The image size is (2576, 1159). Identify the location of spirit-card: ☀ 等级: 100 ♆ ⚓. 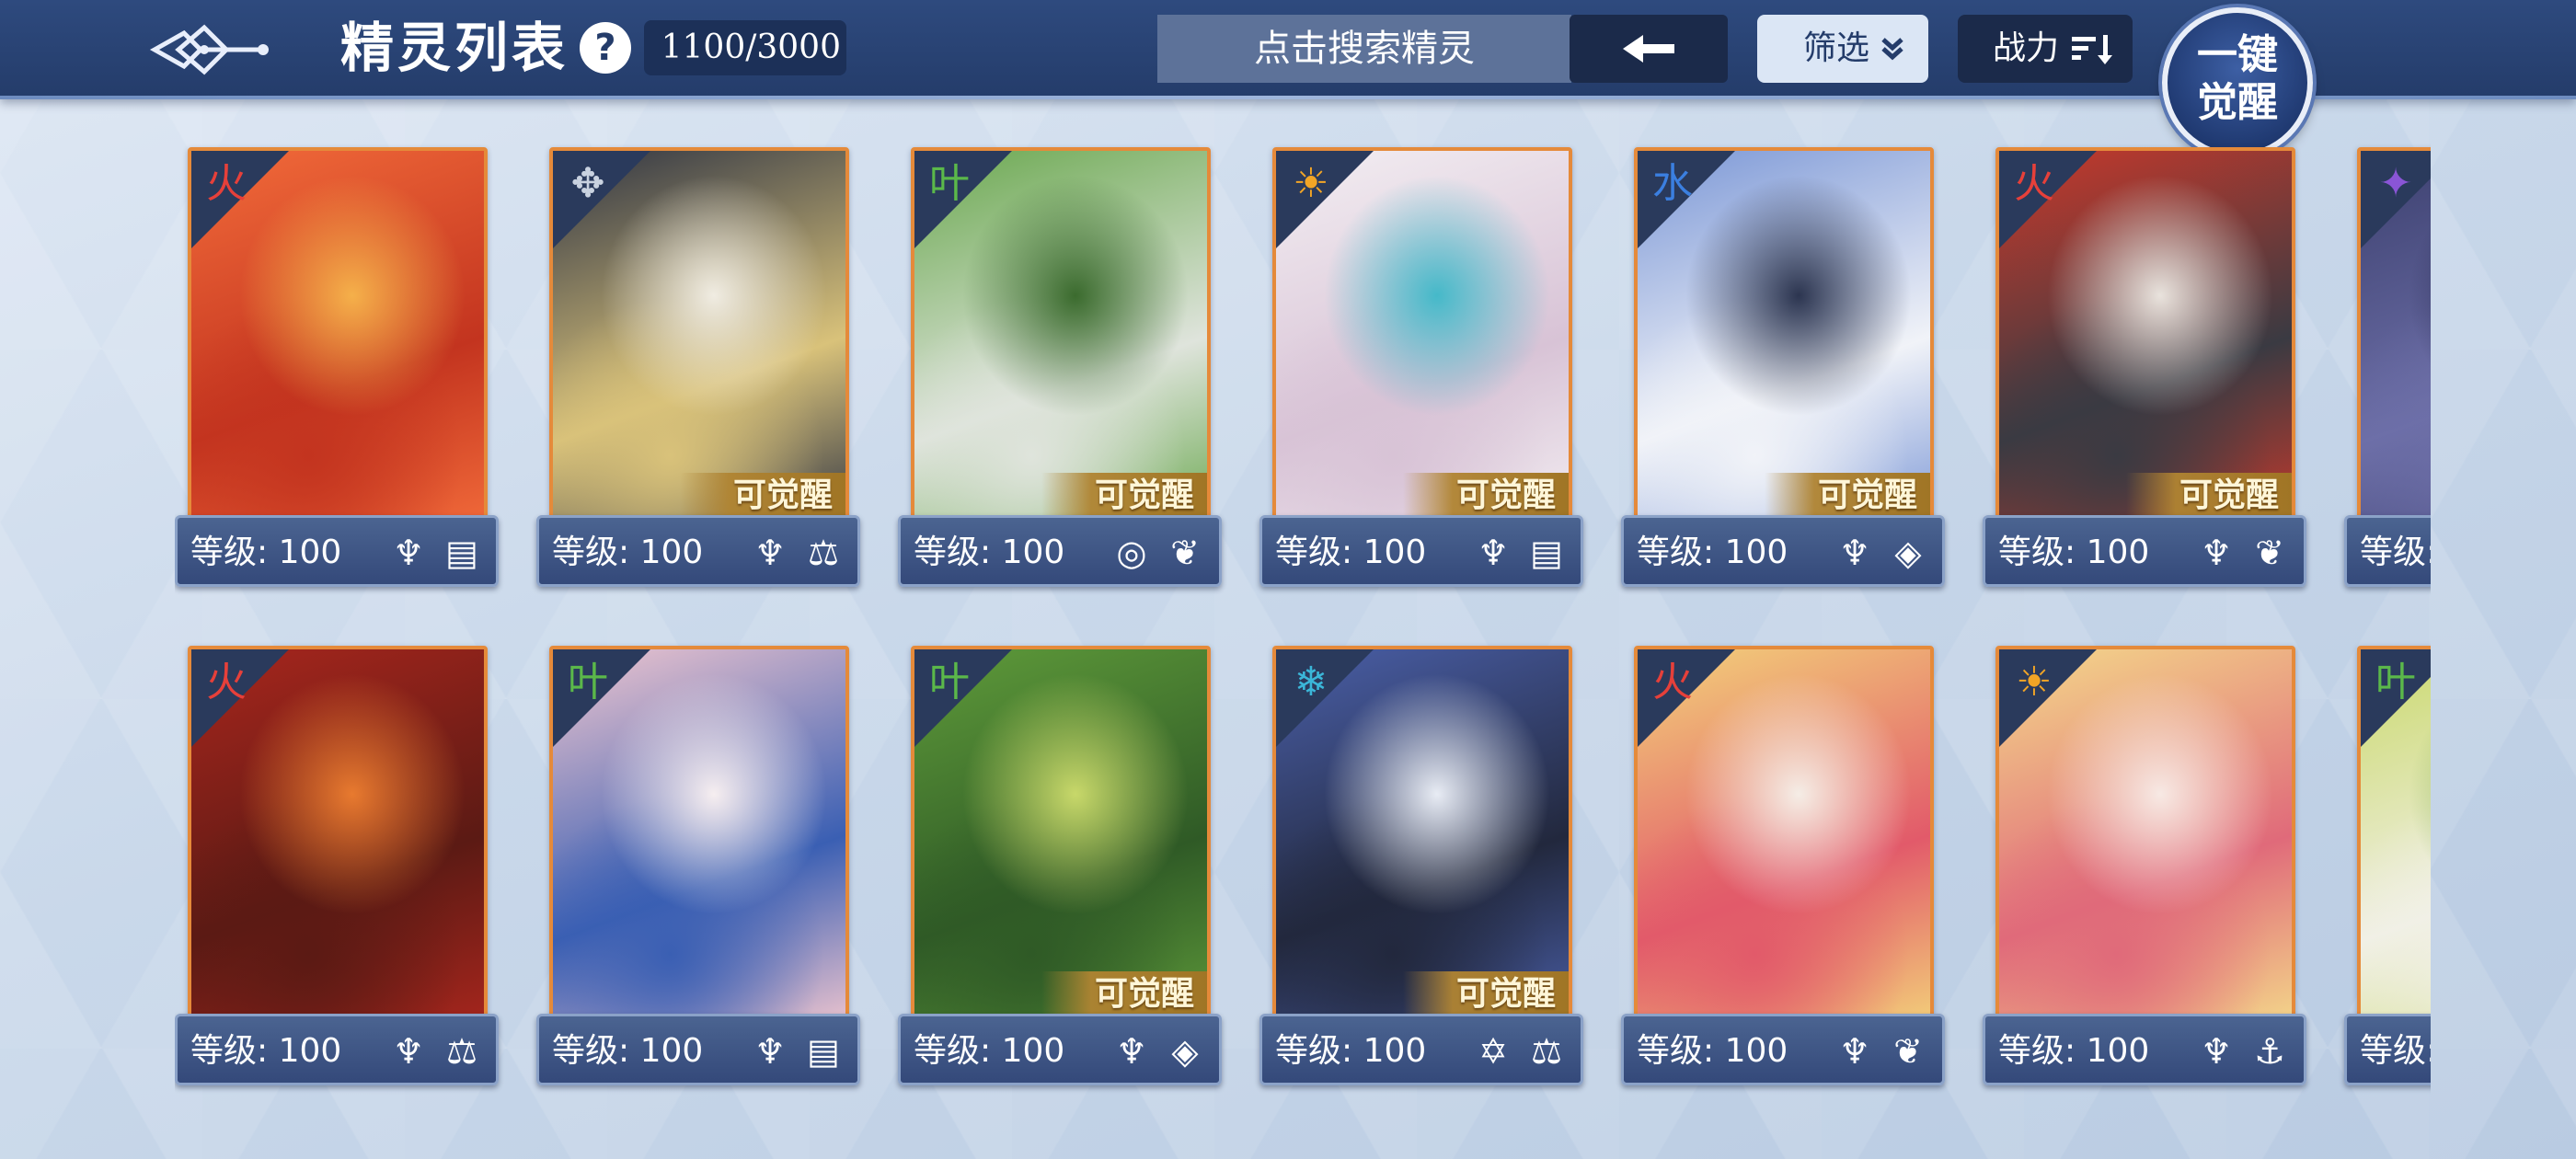
(2144, 866).